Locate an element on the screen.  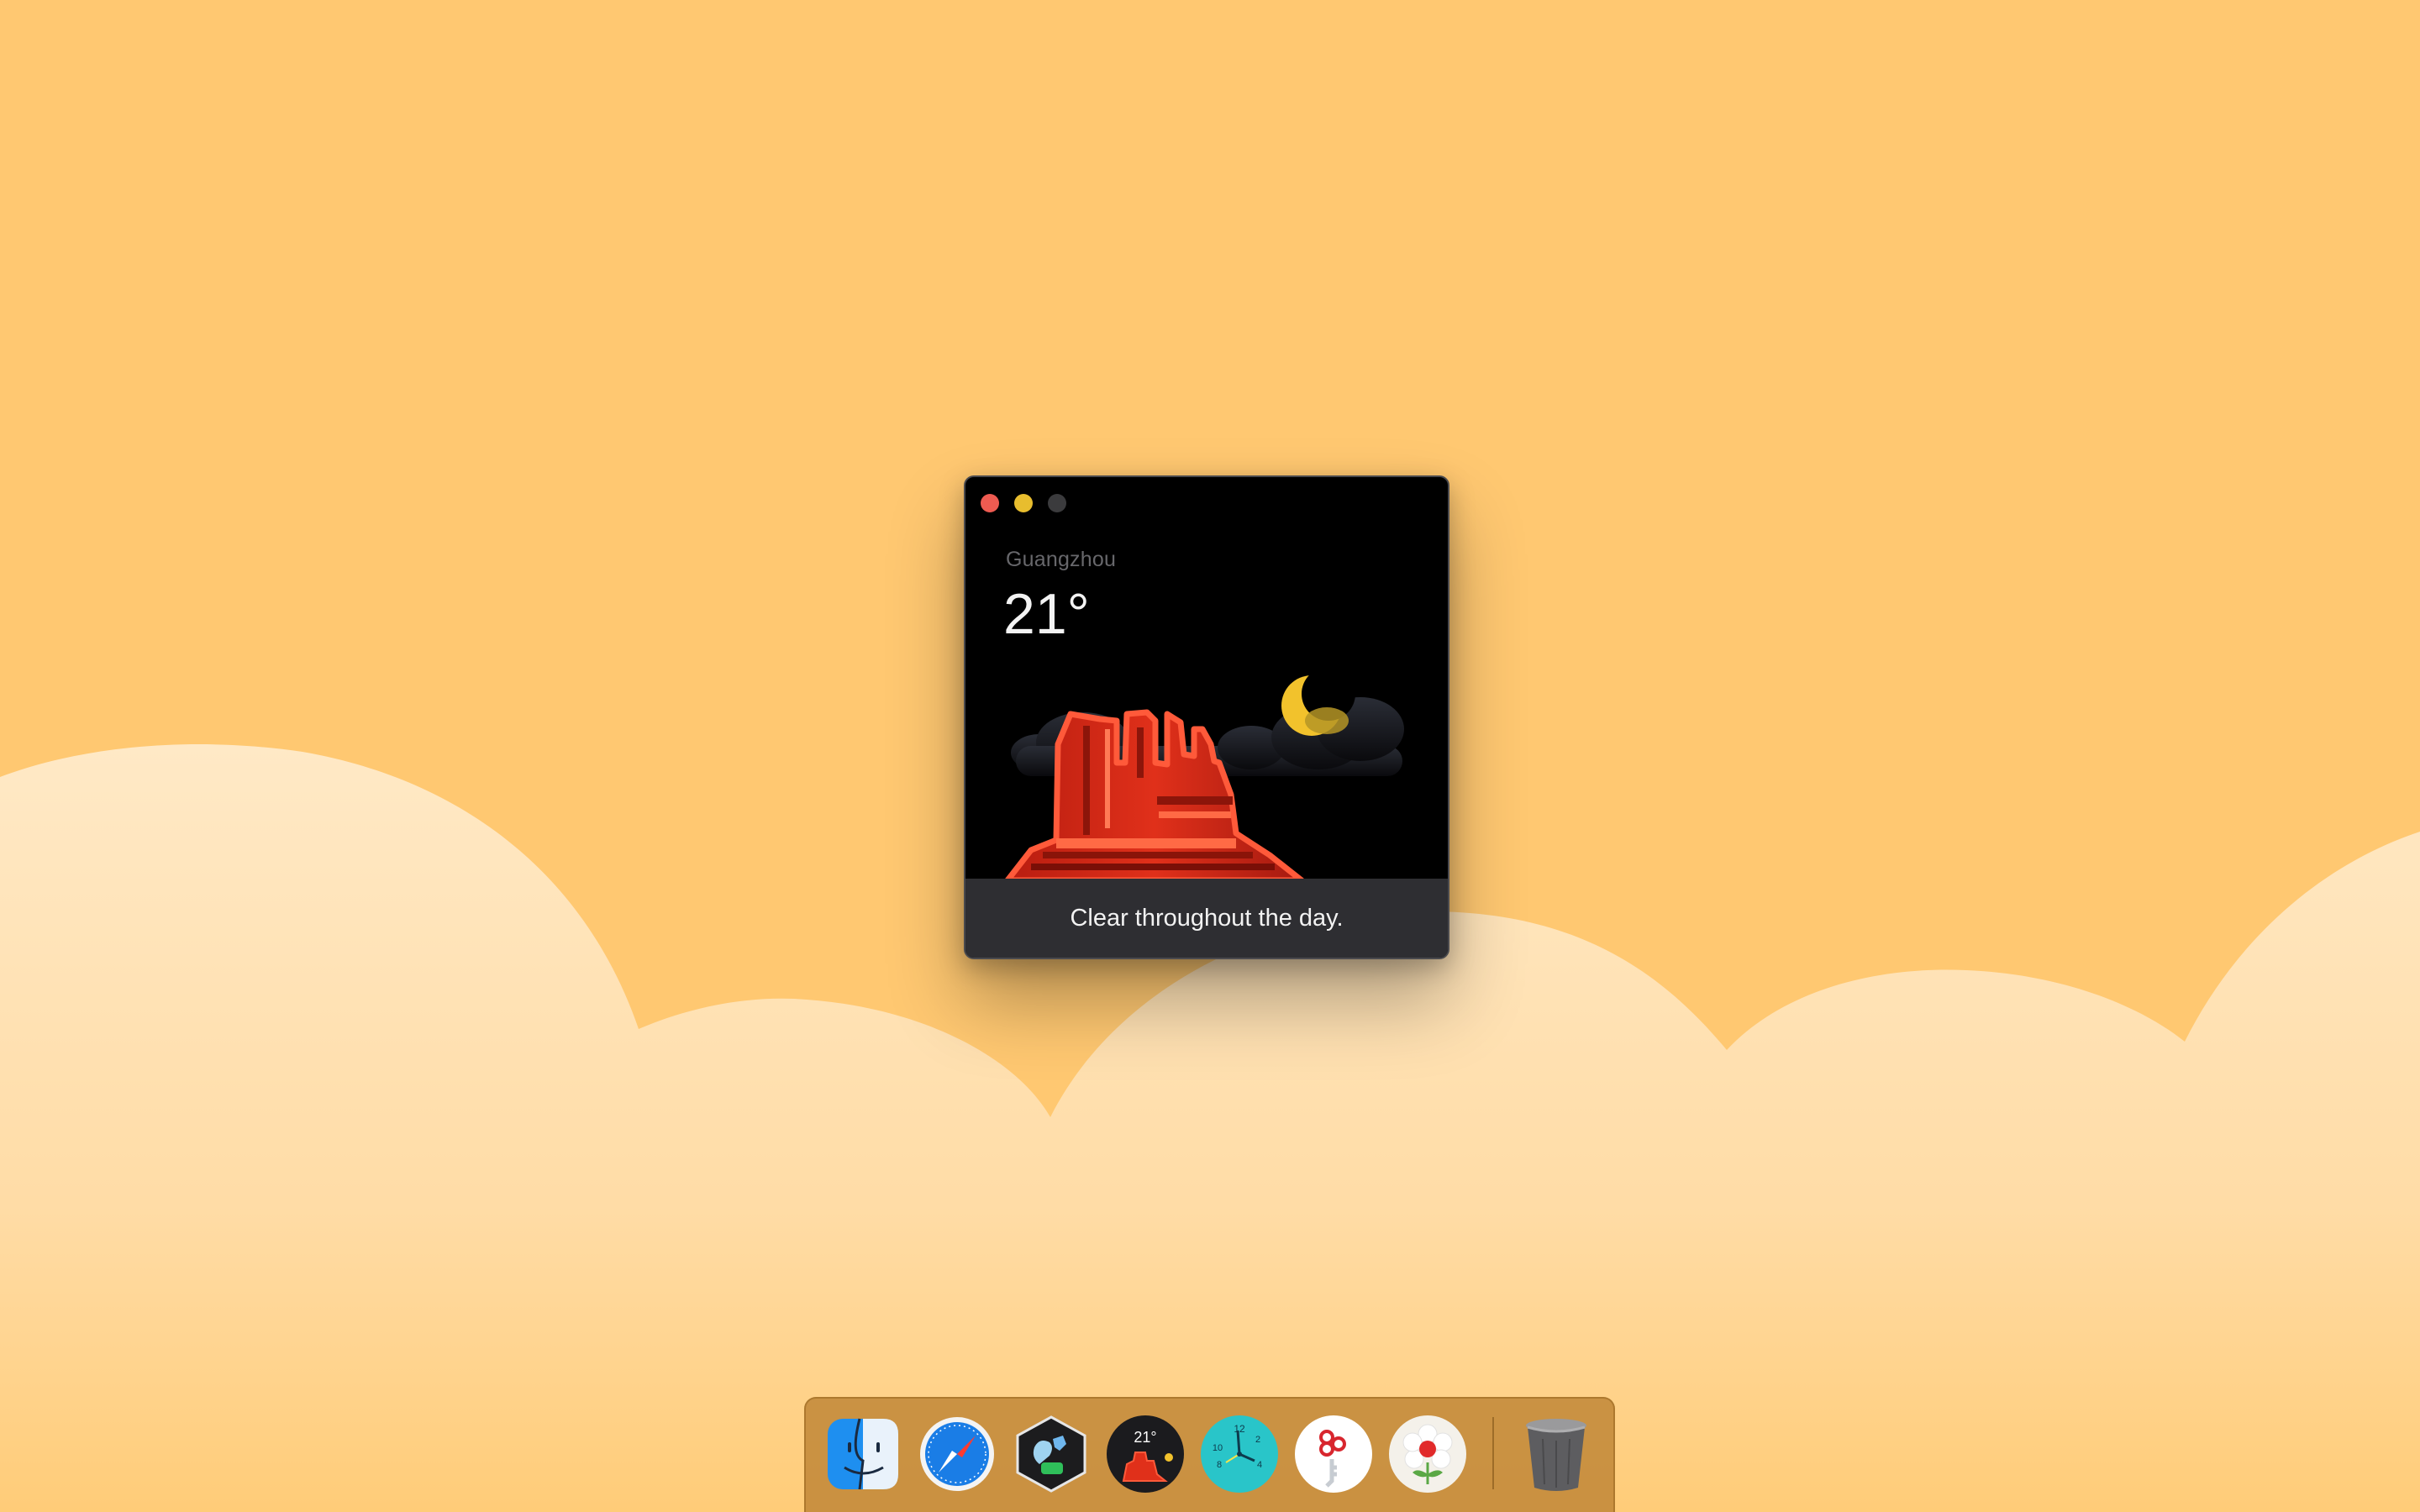
svg-text: 4 is located at coordinates (1259, 1465).